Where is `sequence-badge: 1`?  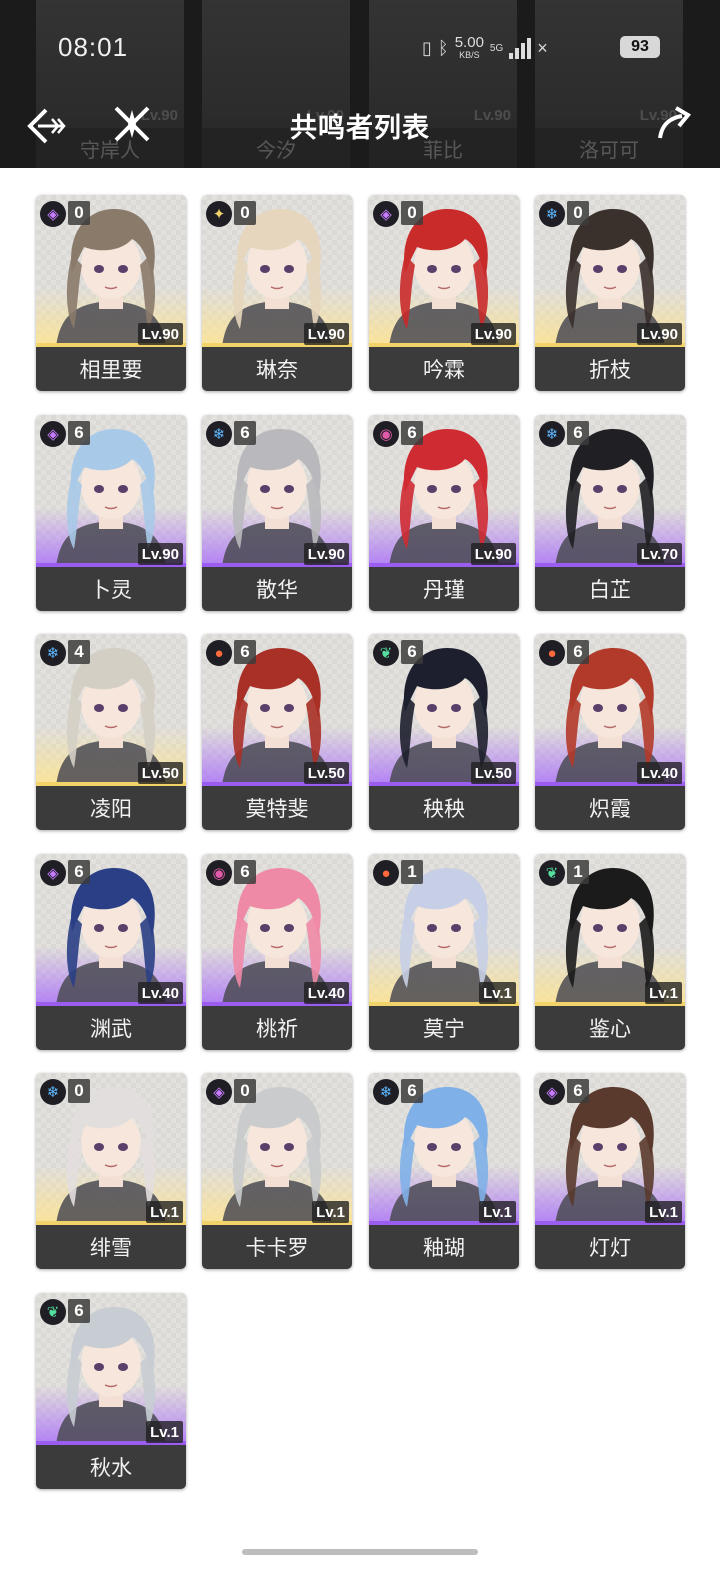
sequence-badge: 1 is located at coordinates (412, 872).